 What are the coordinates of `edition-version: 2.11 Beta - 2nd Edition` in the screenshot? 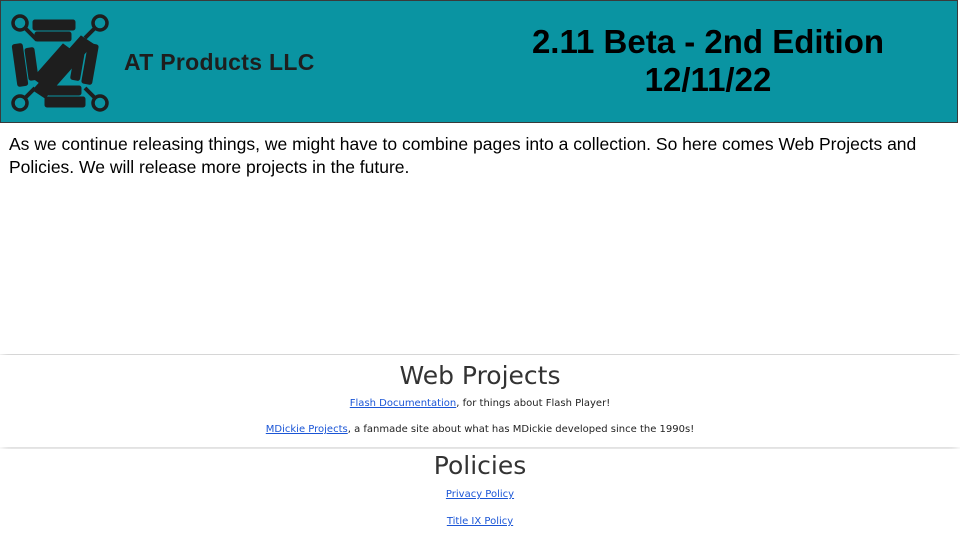 It's located at (708, 41).